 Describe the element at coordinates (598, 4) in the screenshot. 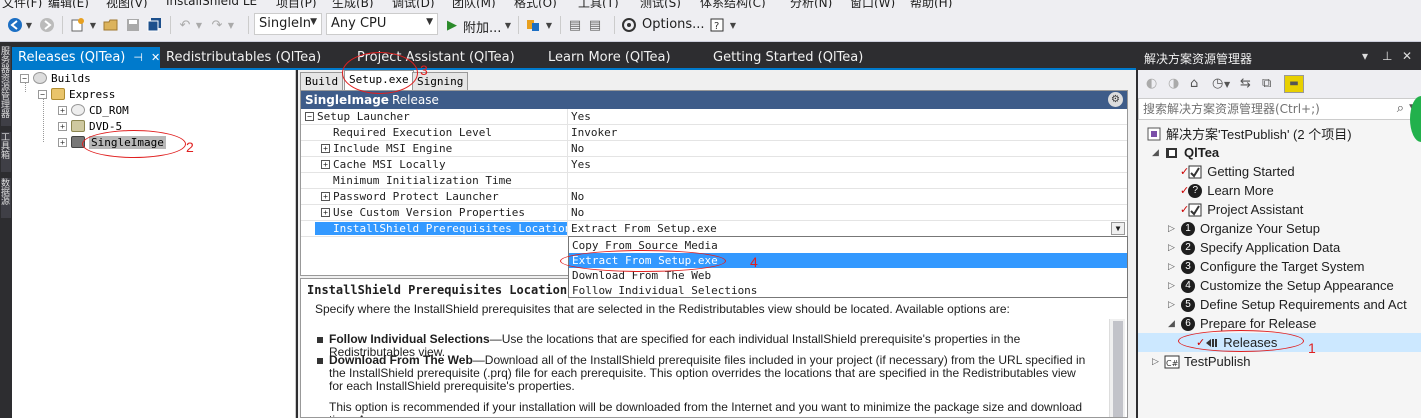

I see `menu-item-tools: 工具(T)` at that location.